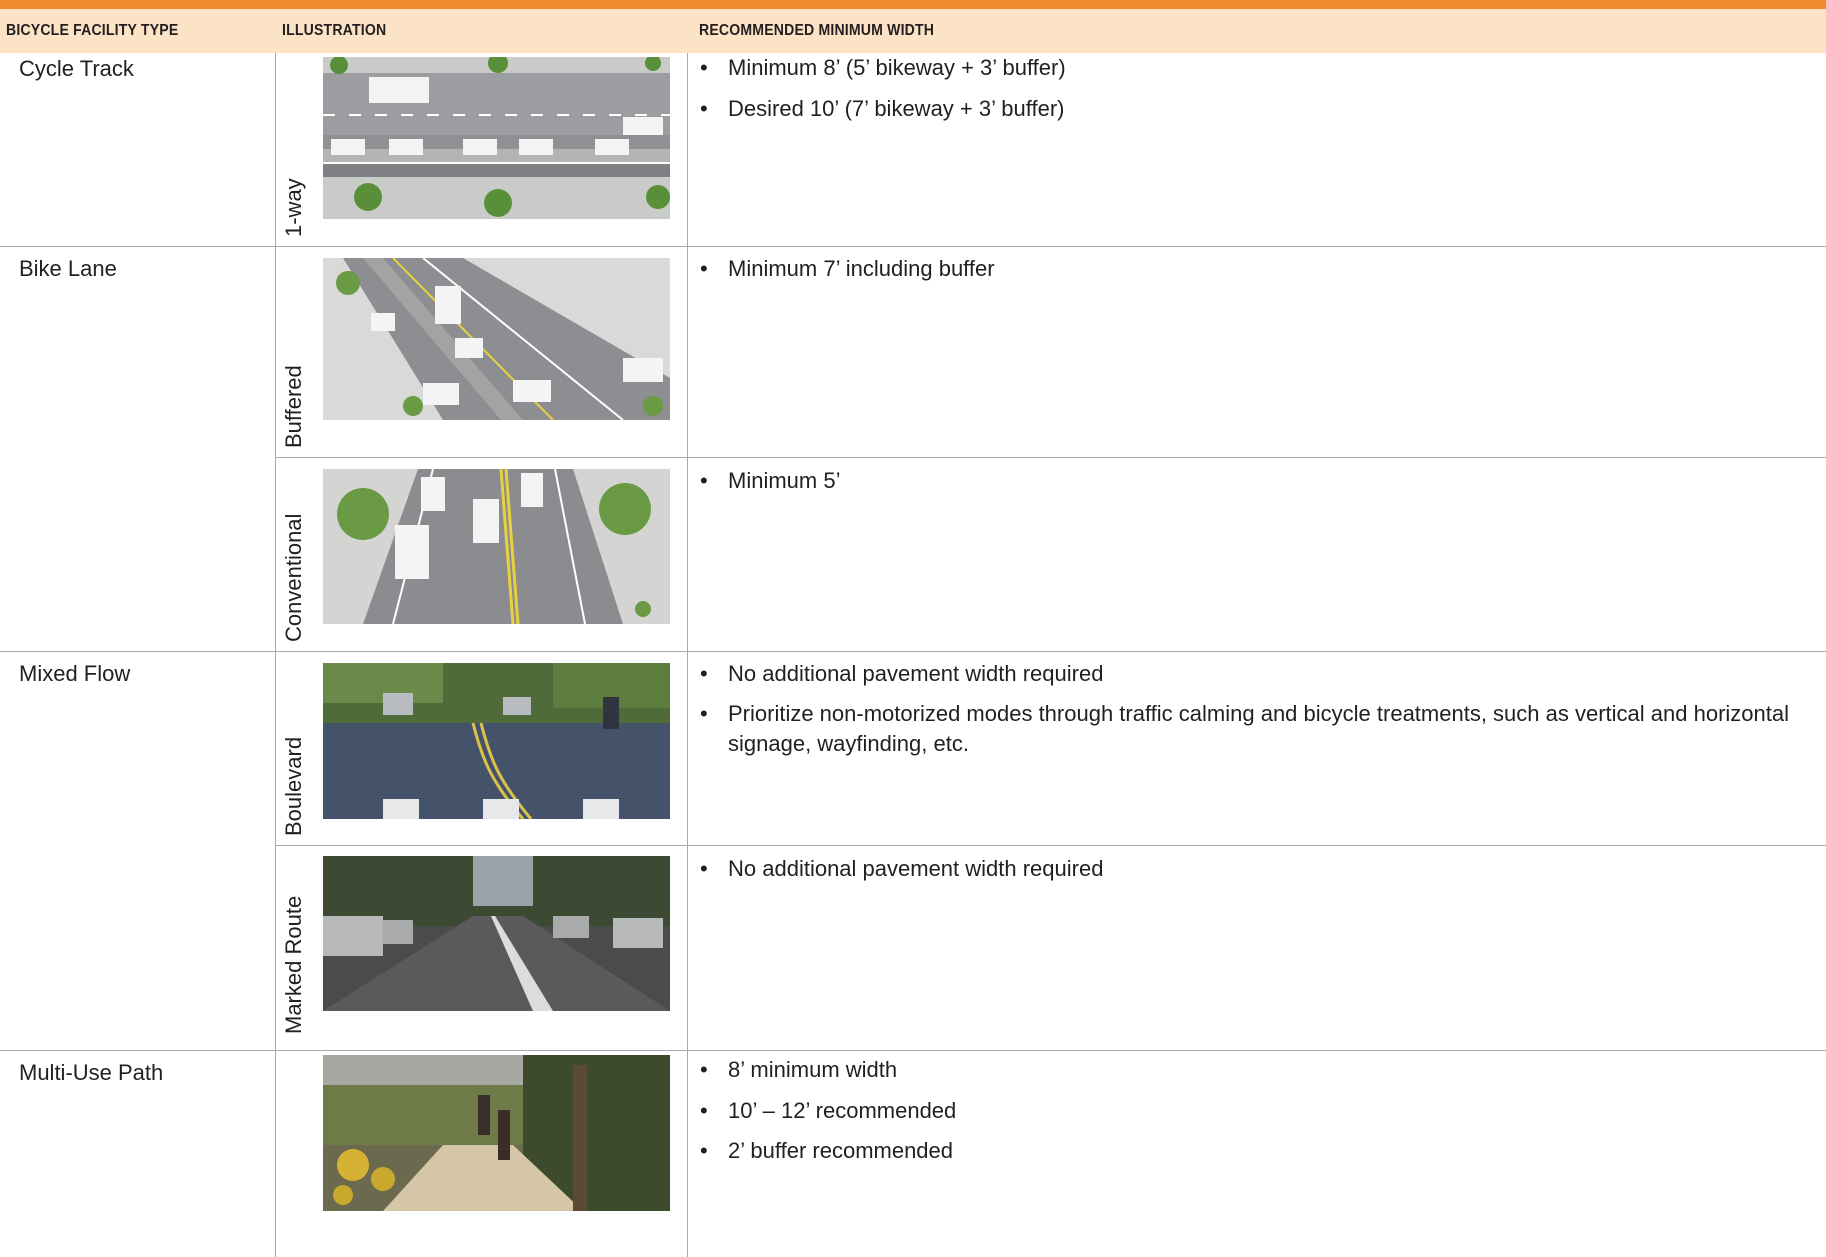  Describe the element at coordinates (1255, 1111) in the screenshot. I see `width-bullet: • 10’ – 12’ recommended` at that location.